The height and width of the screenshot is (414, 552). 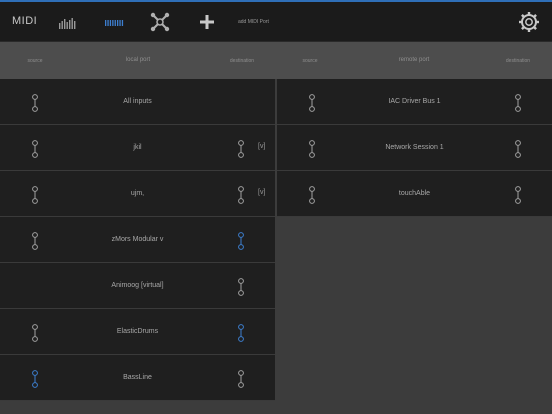 I want to click on port-name: All inputs, so click(x=137, y=101).